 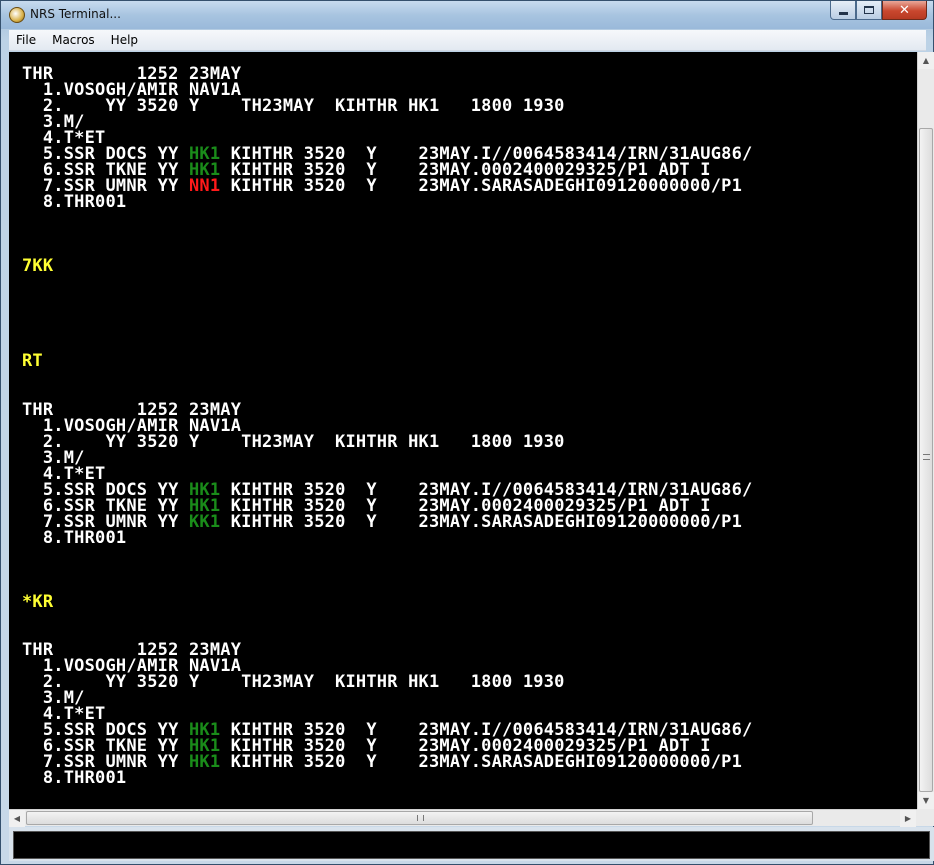 I want to click on terminal-line: 7KK, so click(x=37, y=266).